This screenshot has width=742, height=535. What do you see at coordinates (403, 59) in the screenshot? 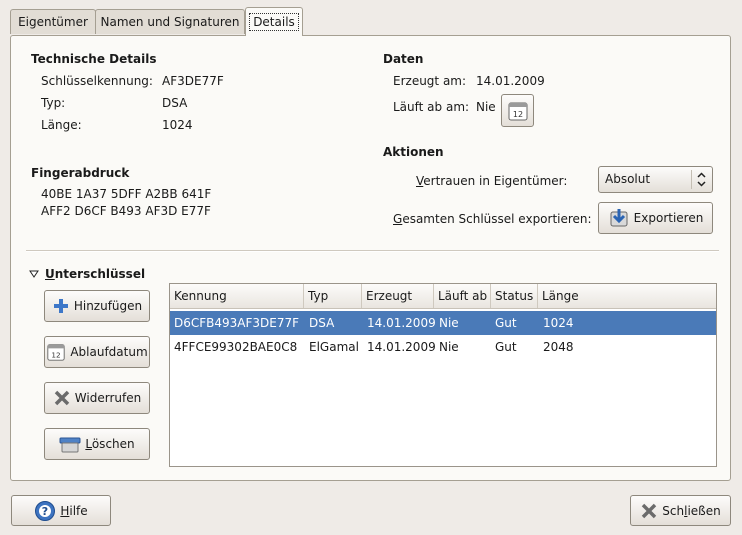
I see `dates-heading: Daten` at bounding box center [403, 59].